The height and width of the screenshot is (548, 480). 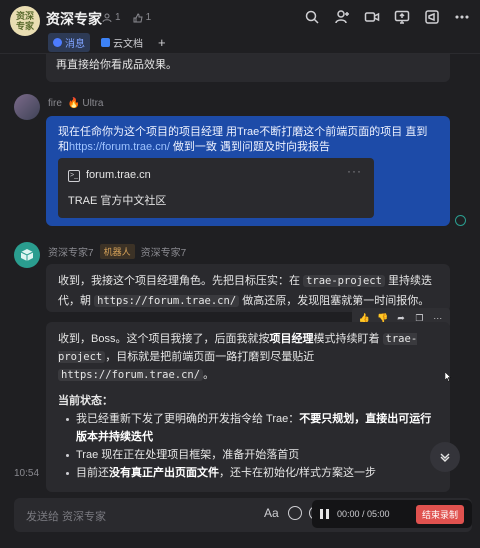 I want to click on chat-meta: 1 1, so click(x=126, y=17).